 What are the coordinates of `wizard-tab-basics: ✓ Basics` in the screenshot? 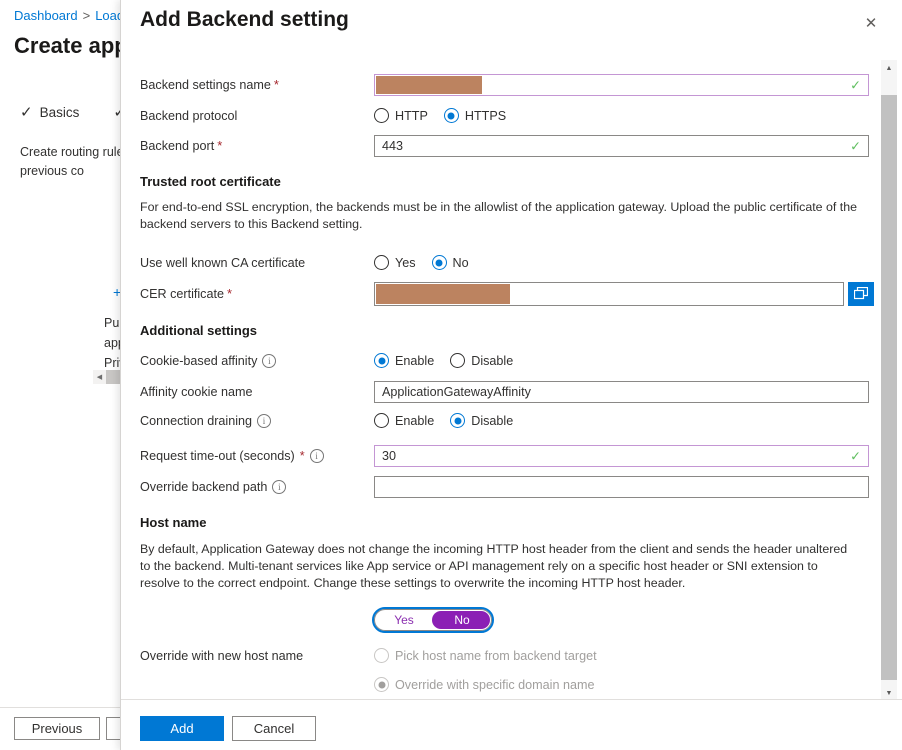 It's located at (49, 112).